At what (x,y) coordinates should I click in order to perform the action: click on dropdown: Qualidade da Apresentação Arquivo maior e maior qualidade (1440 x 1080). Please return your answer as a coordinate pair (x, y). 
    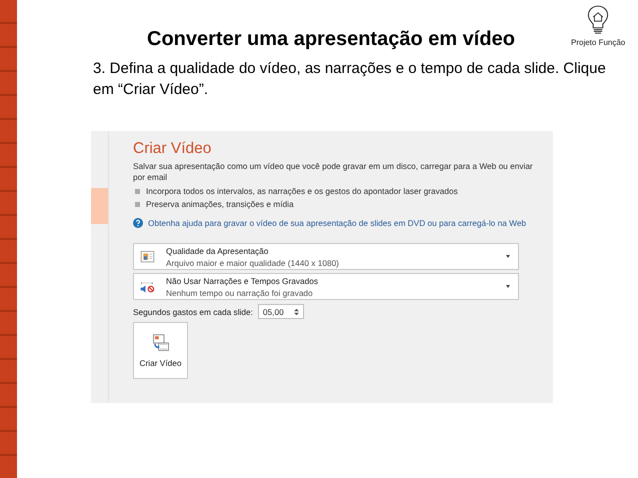
    Looking at the image, I should click on (326, 256).